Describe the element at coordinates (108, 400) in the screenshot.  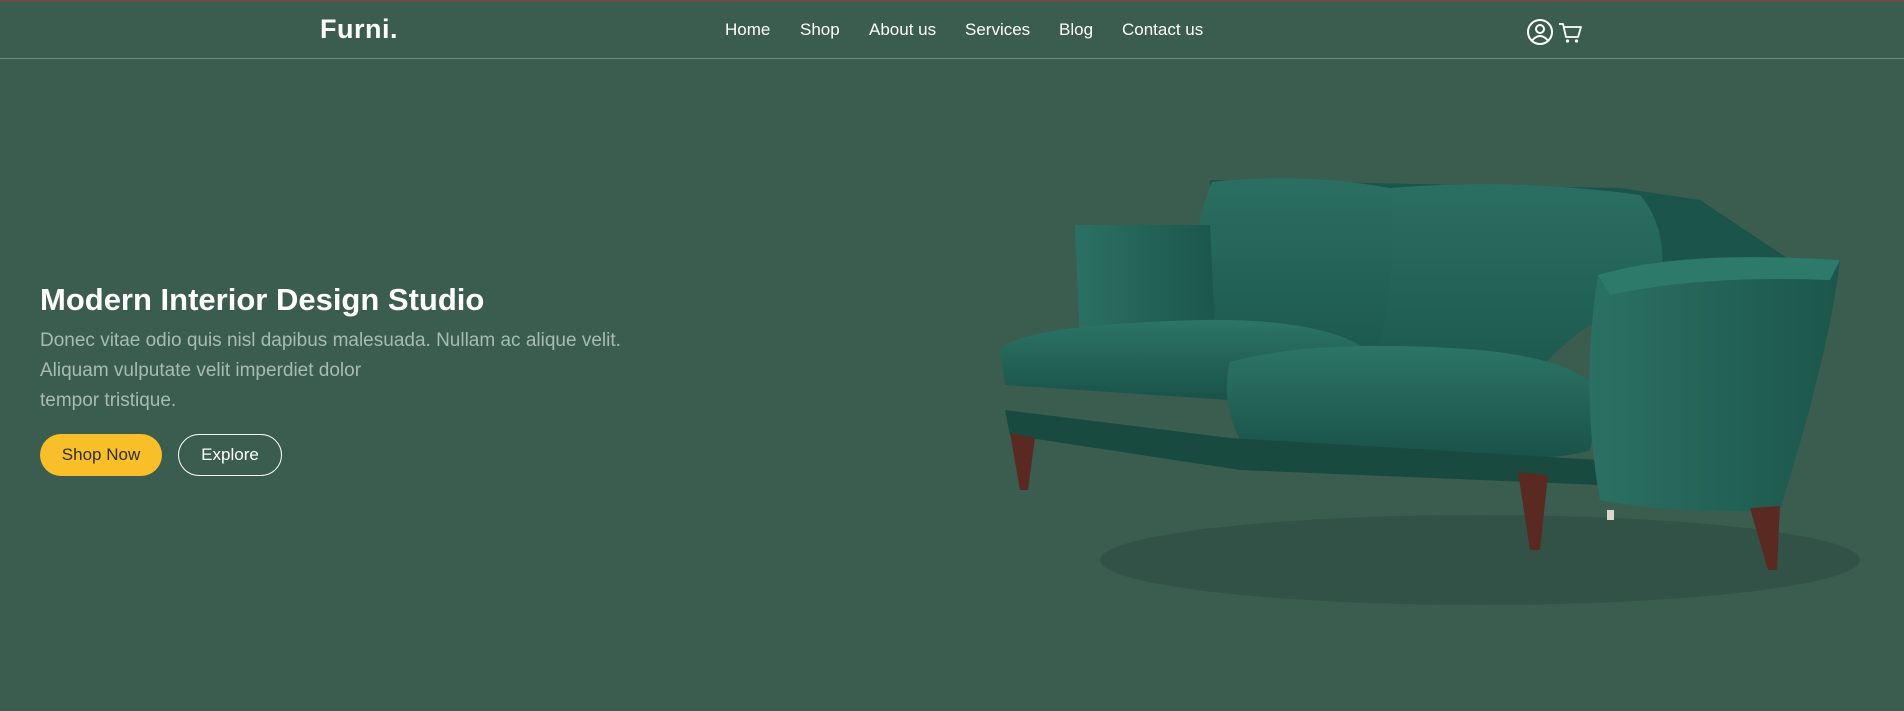
I see `hero-text-line: tempor tristique.` at that location.